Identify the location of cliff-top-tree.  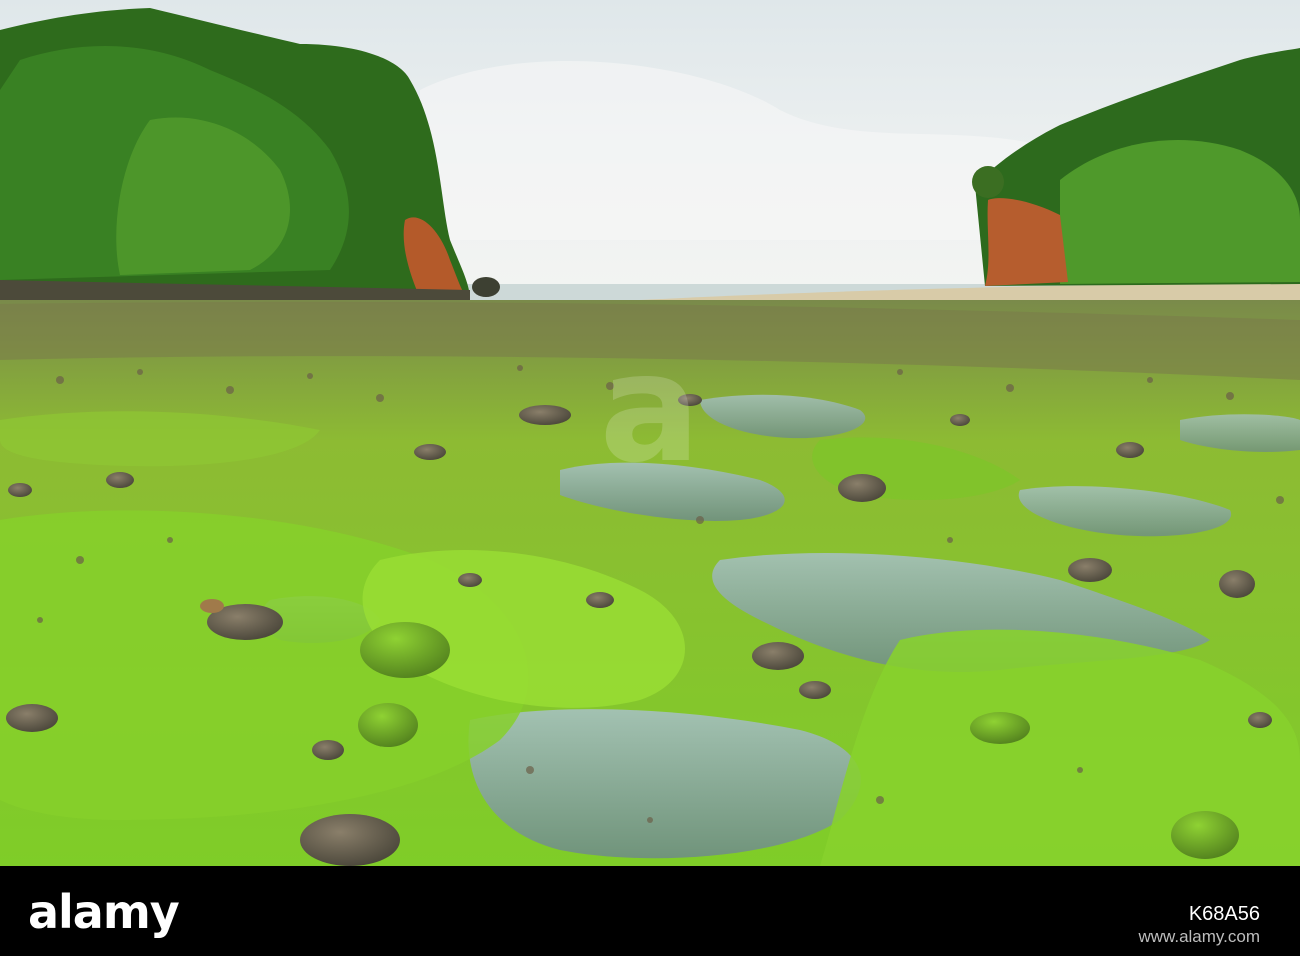
(988, 182).